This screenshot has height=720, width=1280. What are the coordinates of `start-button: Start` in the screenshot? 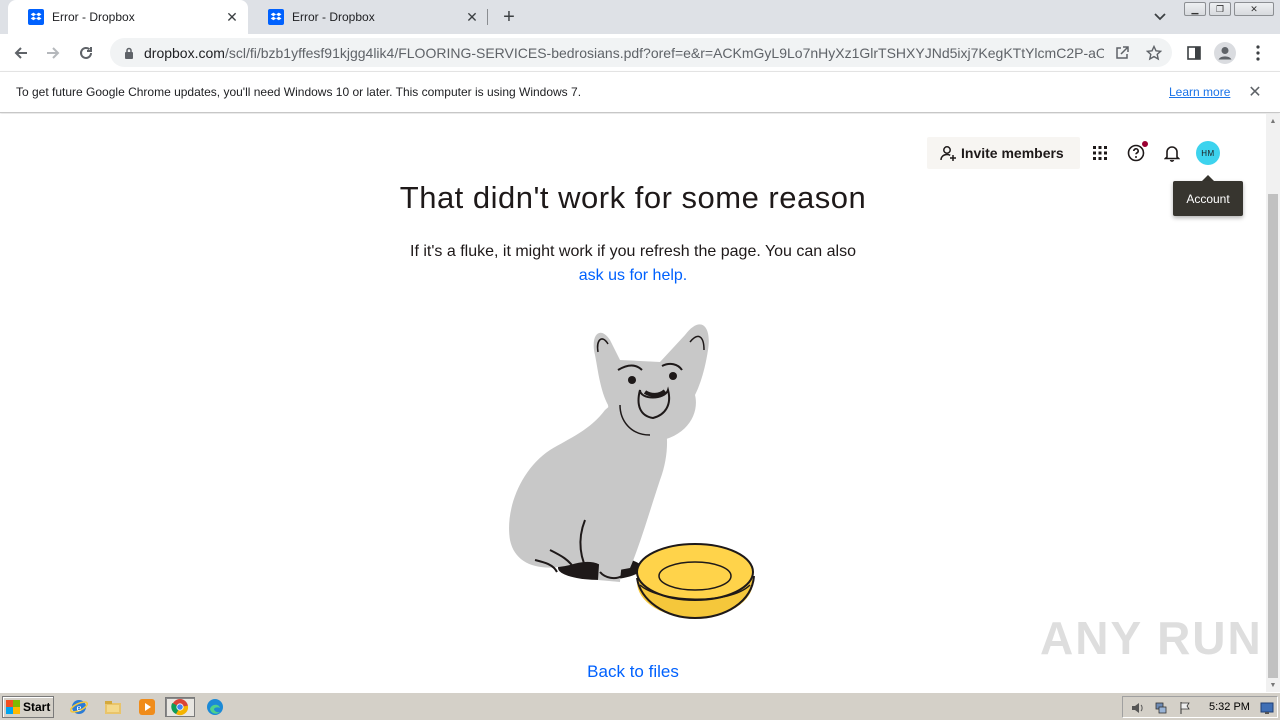 It's located at (28, 707).